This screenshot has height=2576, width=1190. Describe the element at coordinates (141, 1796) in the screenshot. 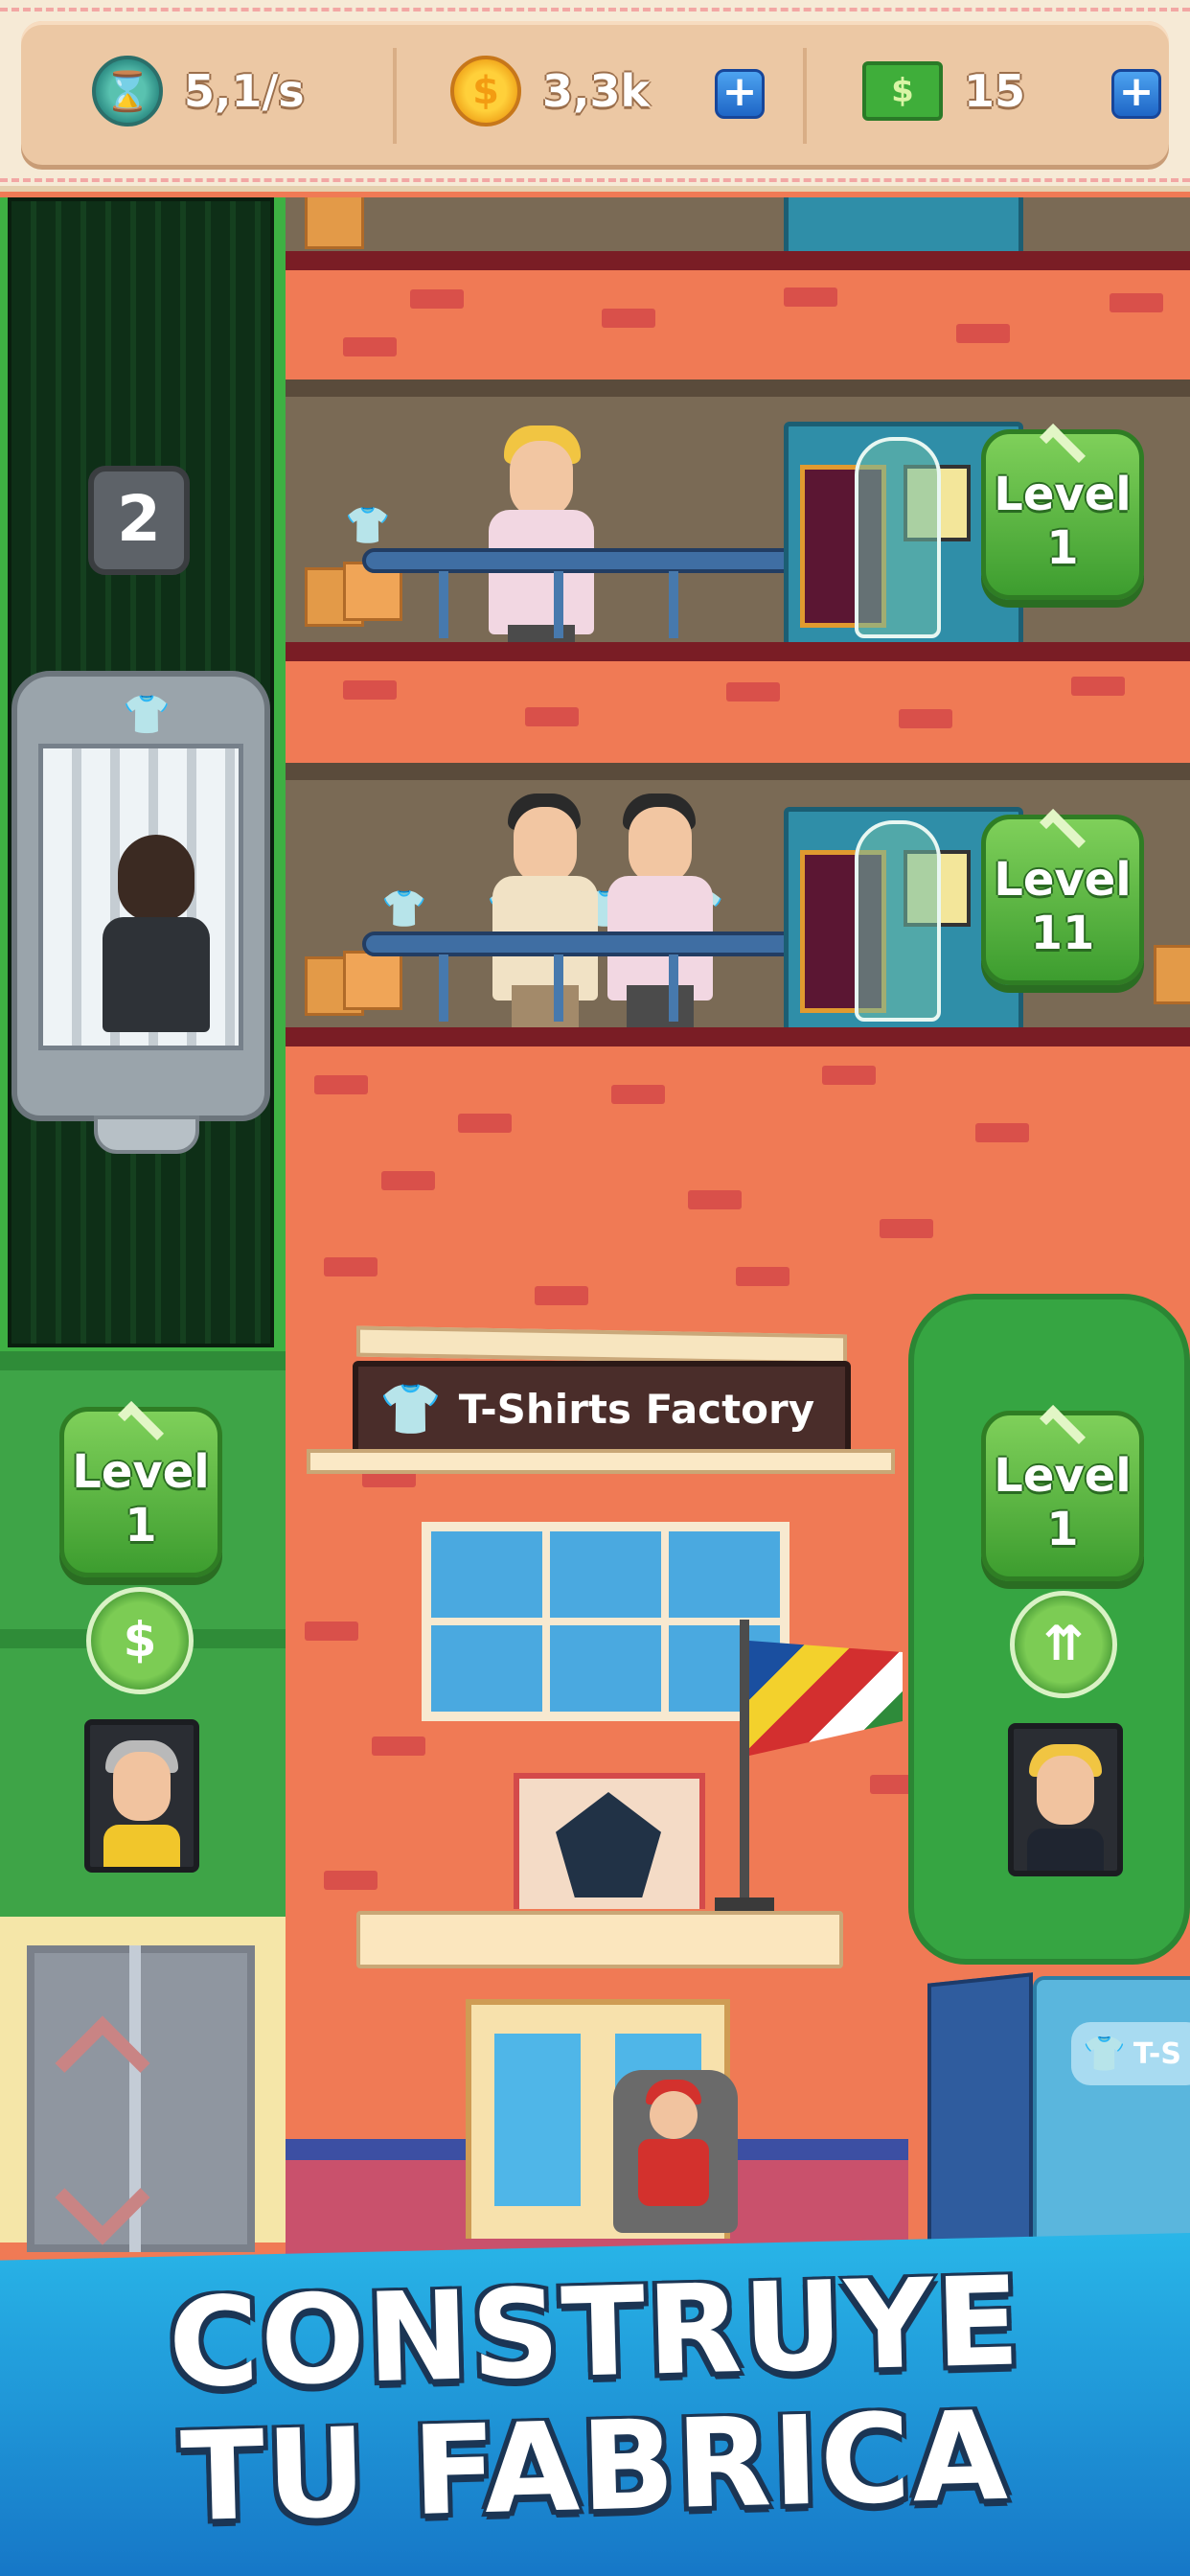

I see `elevator-manager-avatar` at that location.